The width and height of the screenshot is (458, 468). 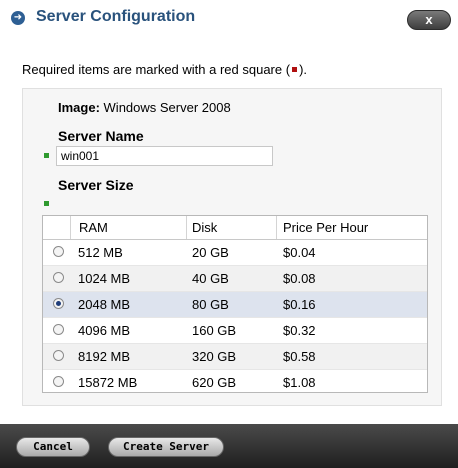 I want to click on table-row: 2048 MB 80 GB $0.16, so click(x=235, y=305).